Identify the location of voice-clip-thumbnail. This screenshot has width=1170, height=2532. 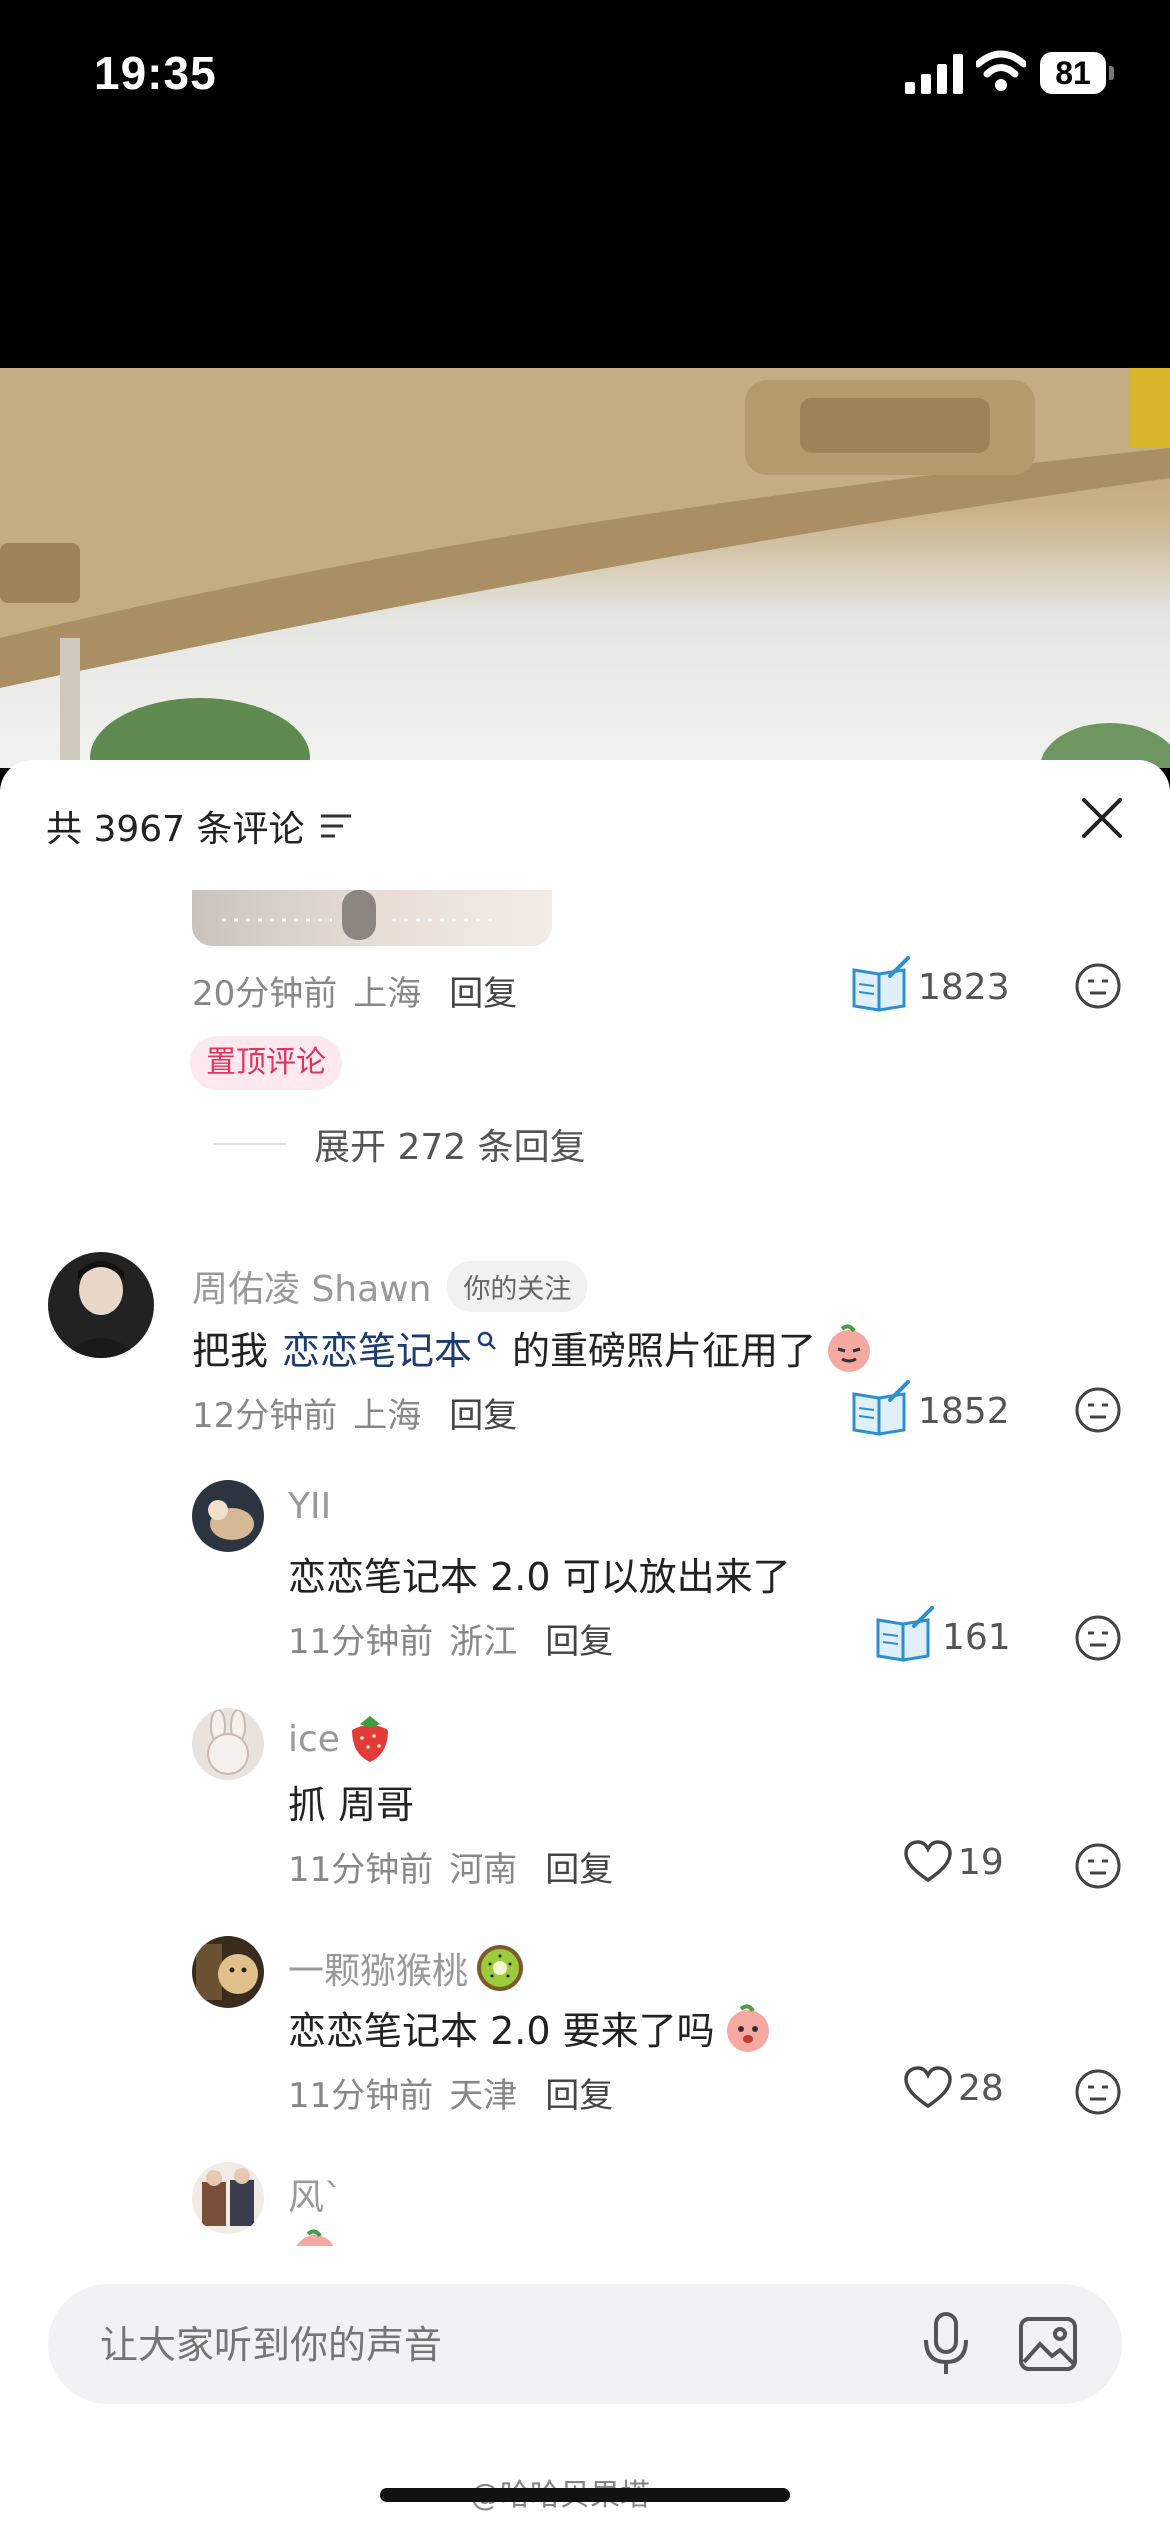
(372, 918).